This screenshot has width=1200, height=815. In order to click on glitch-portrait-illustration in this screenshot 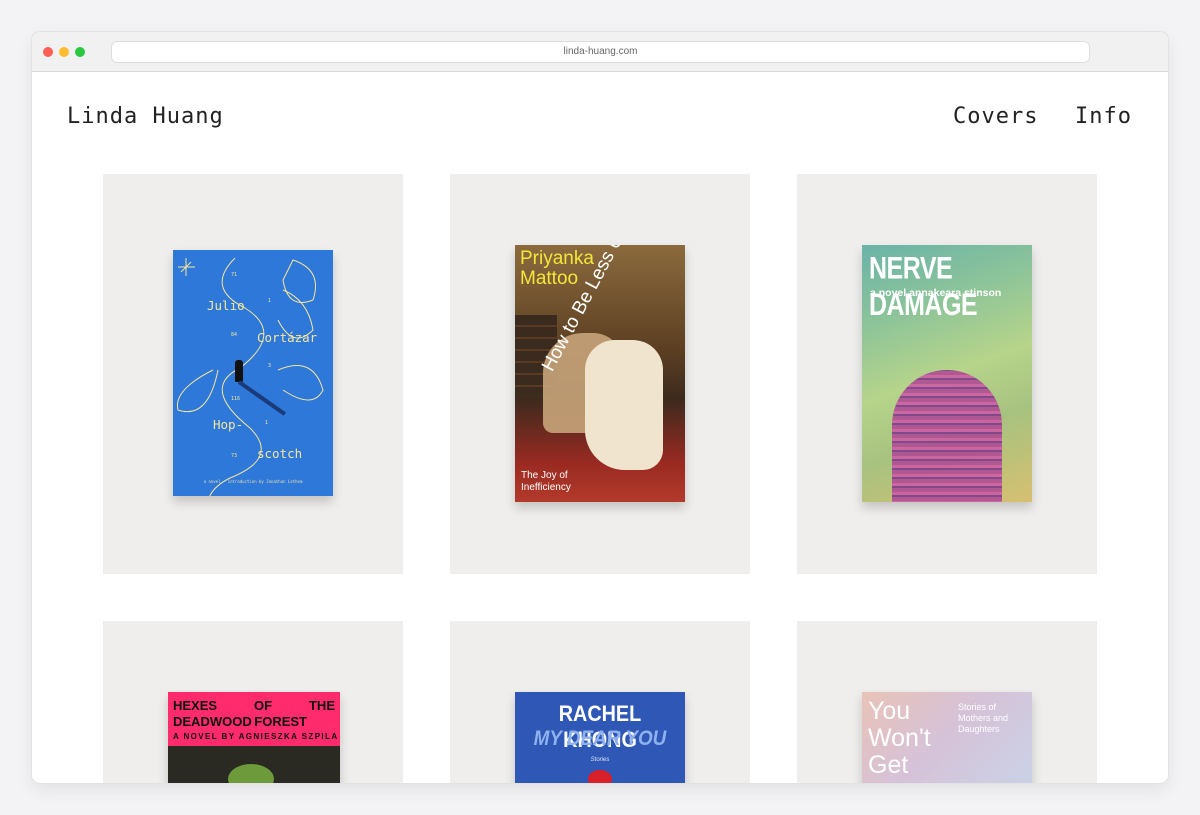, I will do `click(947, 436)`.